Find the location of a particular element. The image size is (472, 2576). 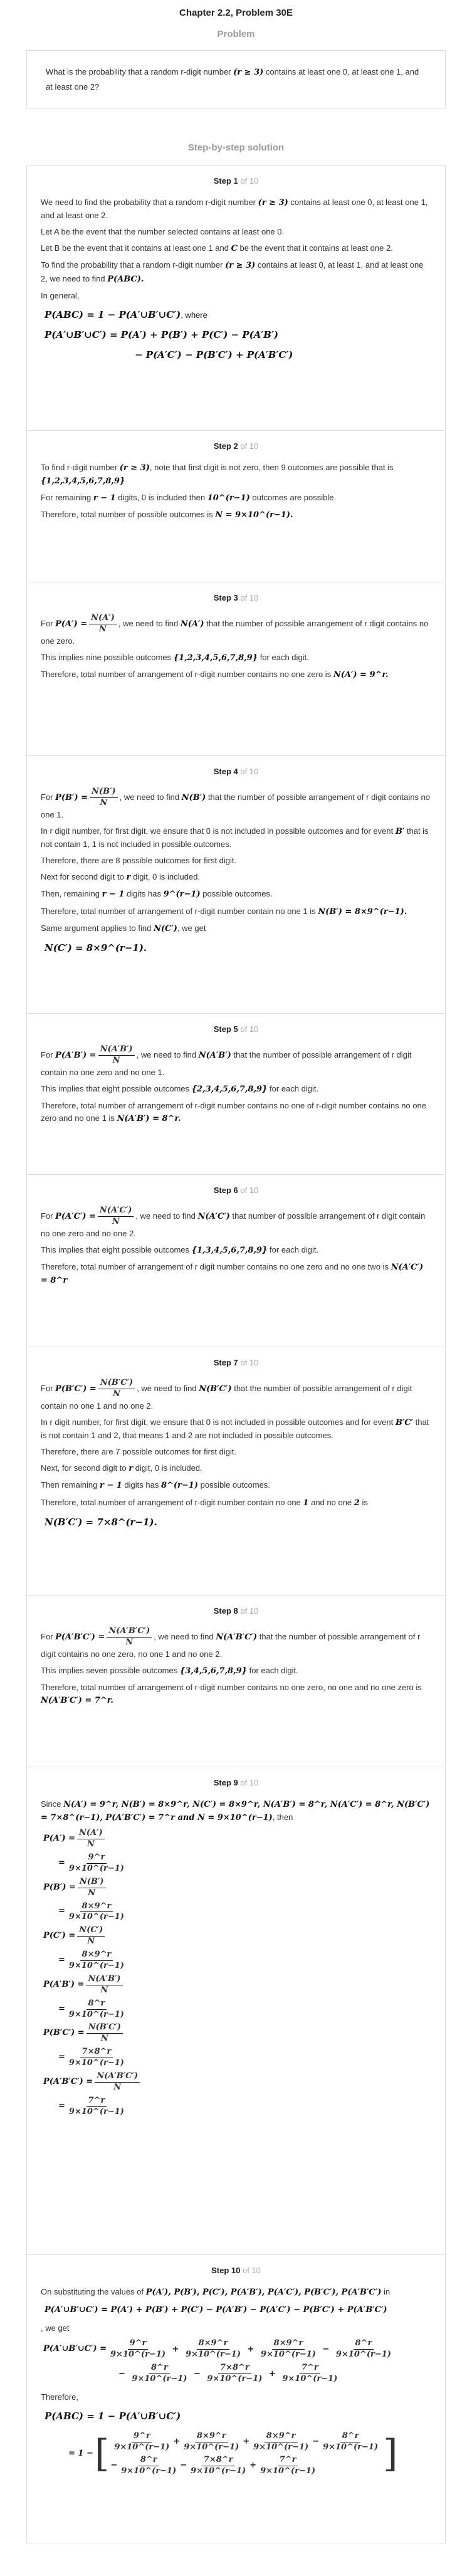

step-by-step-label: Step-by-step solution is located at coordinates (236, 148).